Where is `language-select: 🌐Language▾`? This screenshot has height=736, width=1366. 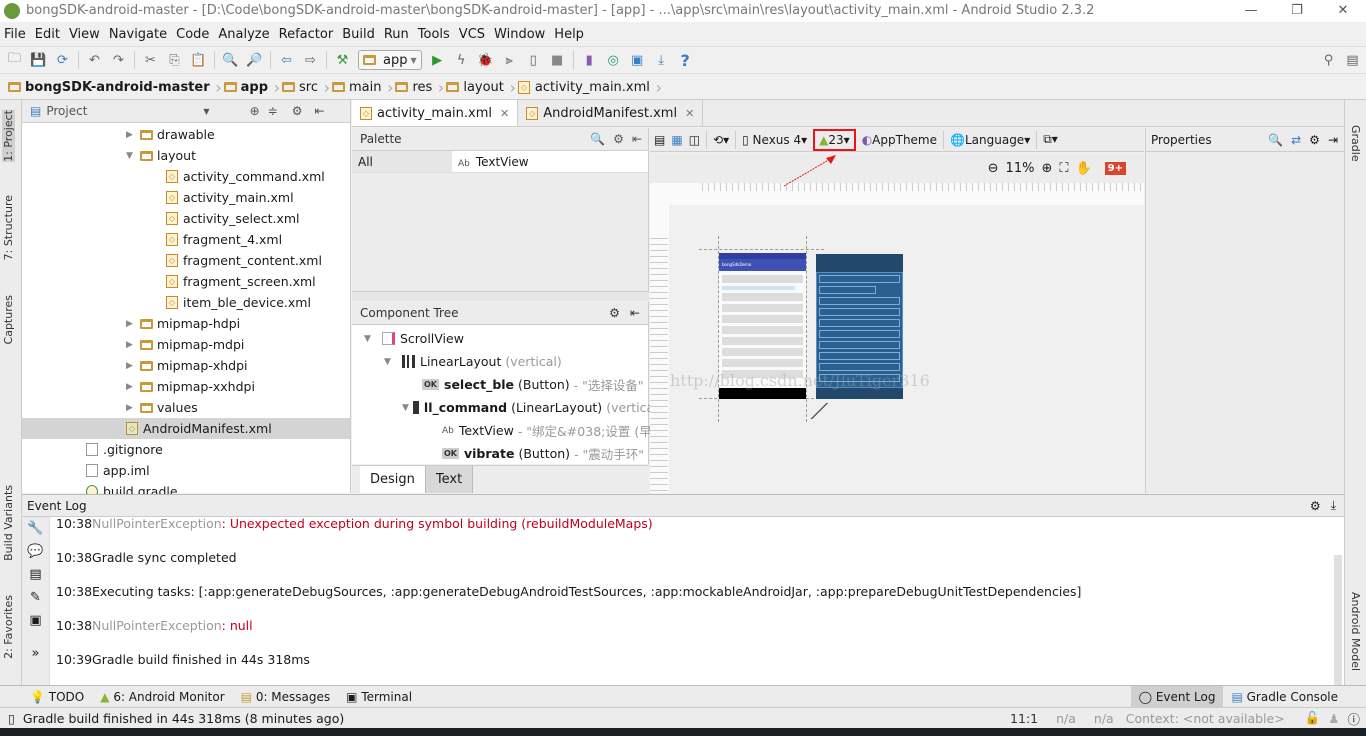
language-select: 🌐Language▾ is located at coordinates (990, 140).